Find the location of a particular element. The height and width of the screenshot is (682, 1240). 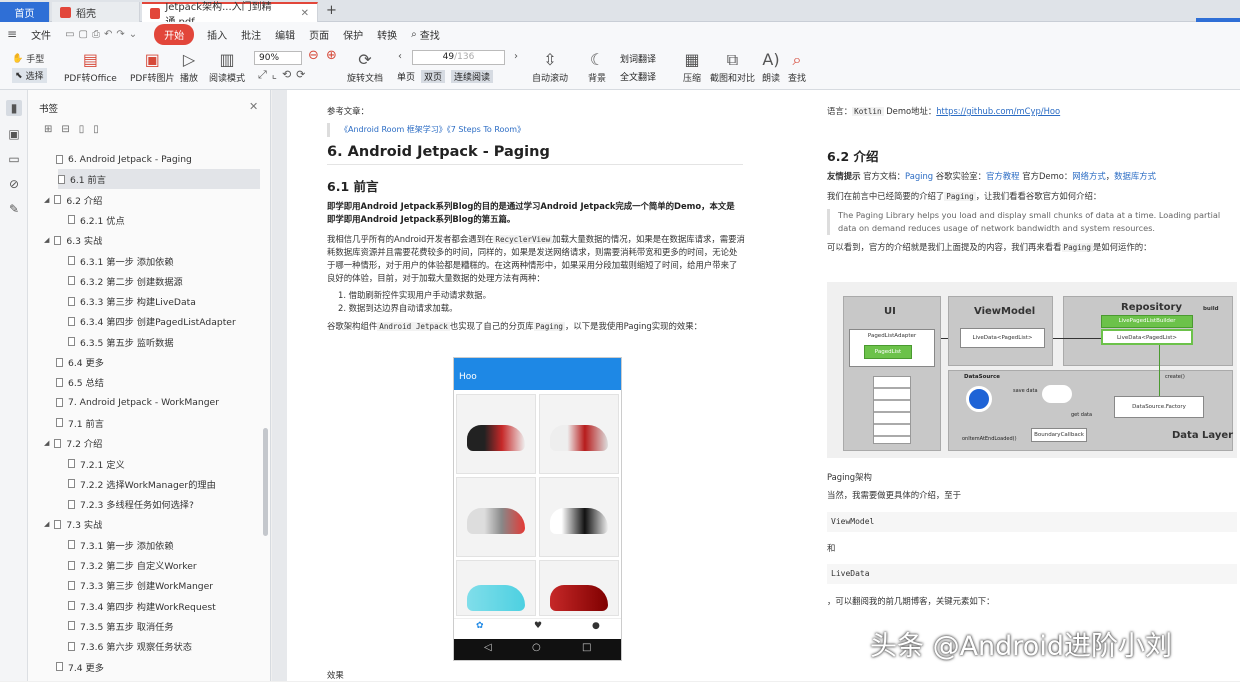

full-translate-button: 全文翻译 is located at coordinates (638, 76).